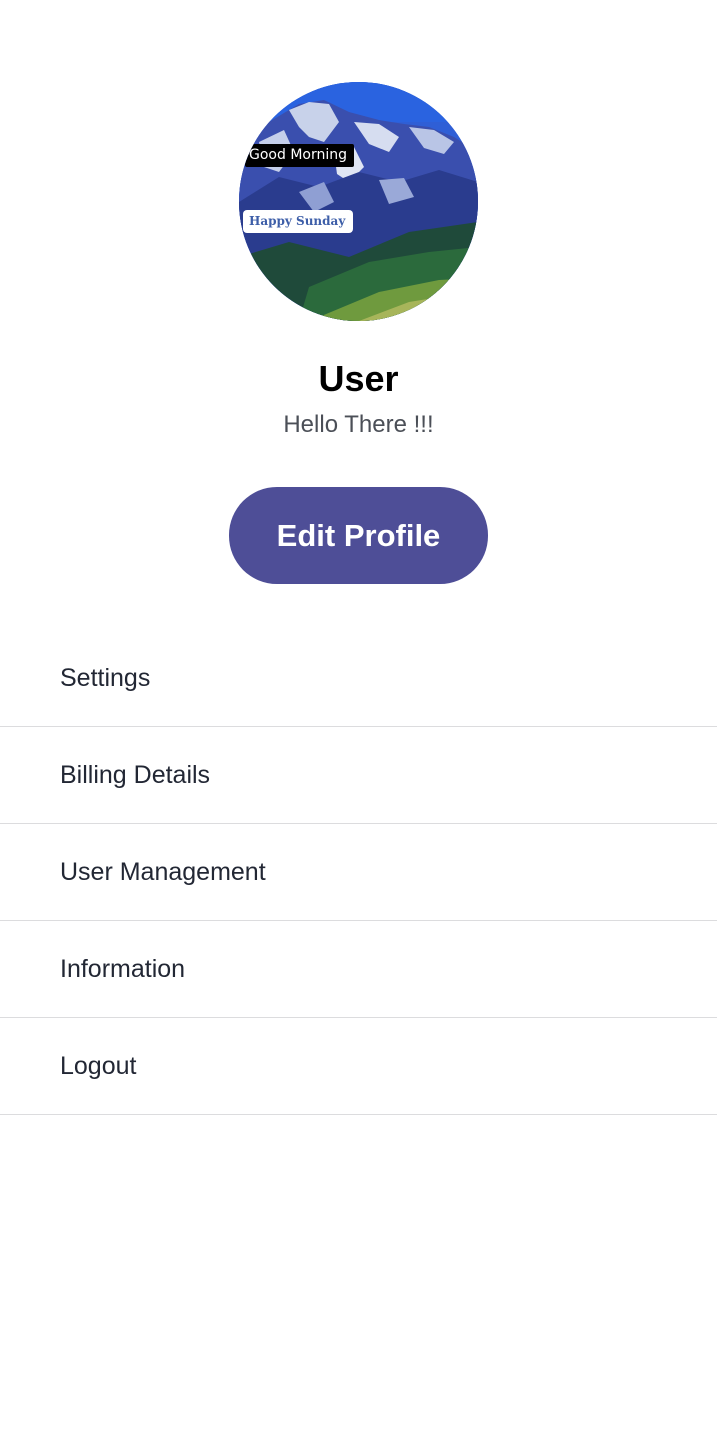  I want to click on mountain-landscape-image, so click(358, 201).